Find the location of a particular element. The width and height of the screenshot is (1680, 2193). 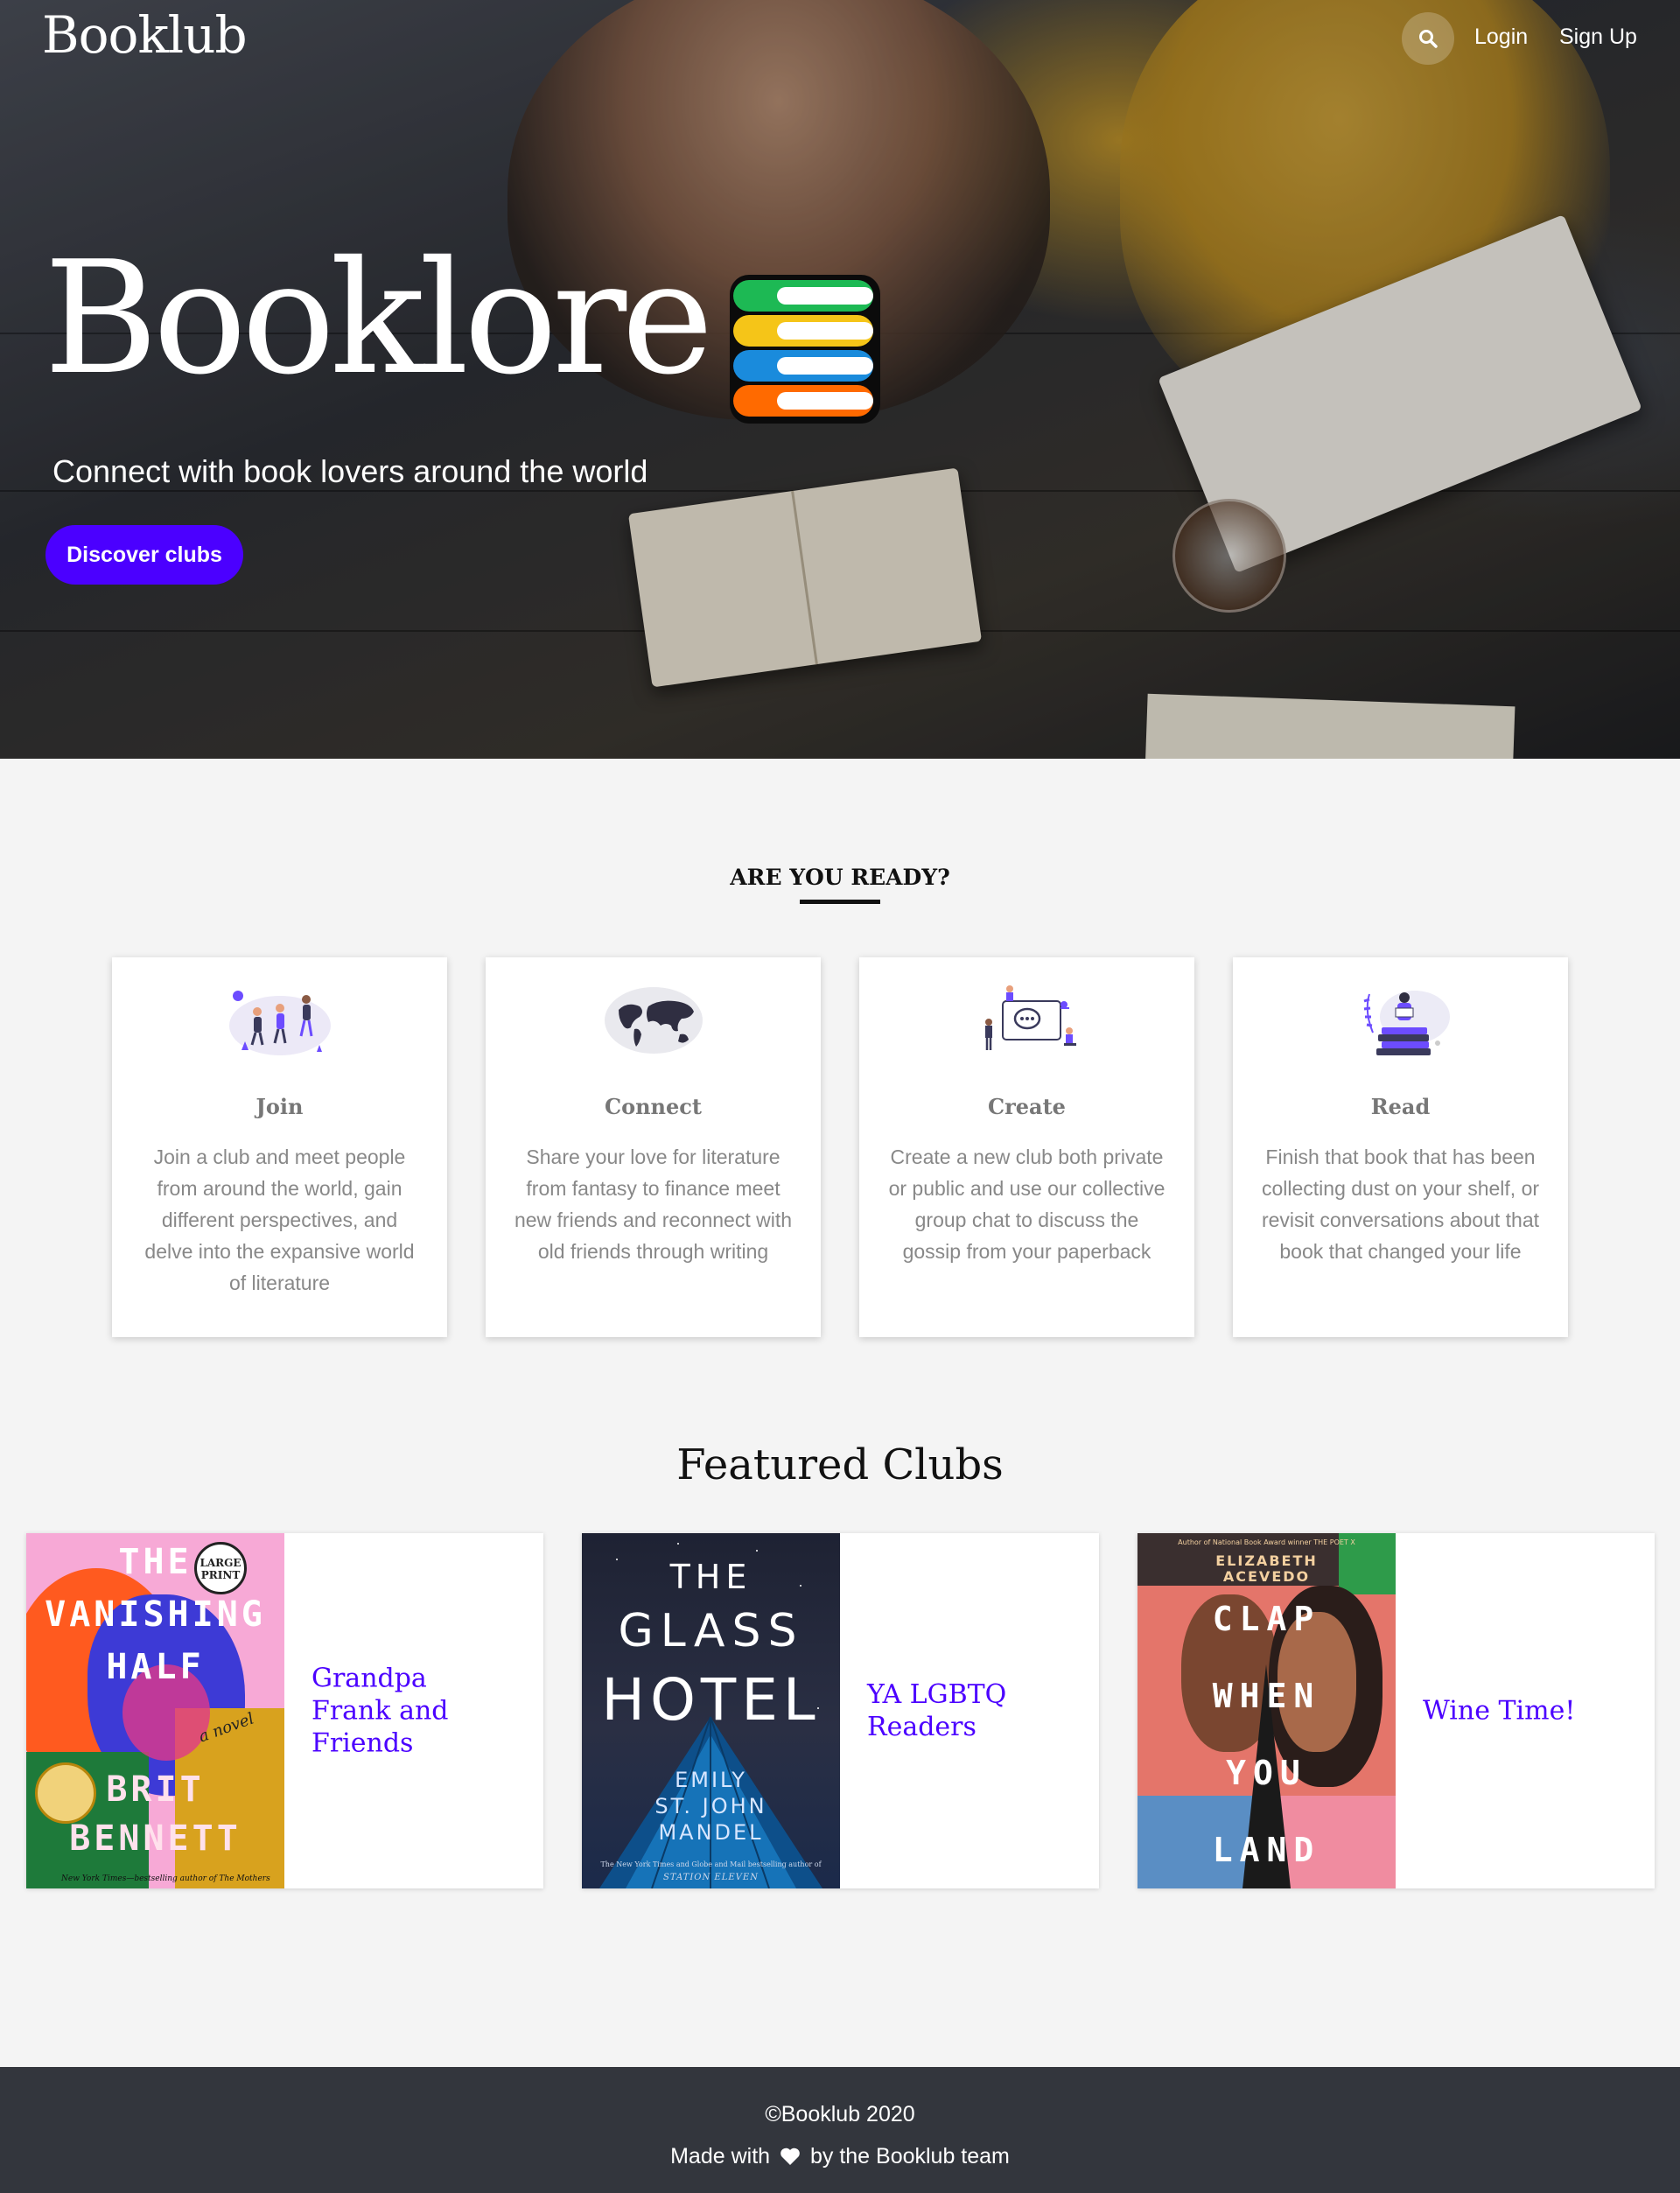

badge-line: PRINT is located at coordinates (220, 1575).